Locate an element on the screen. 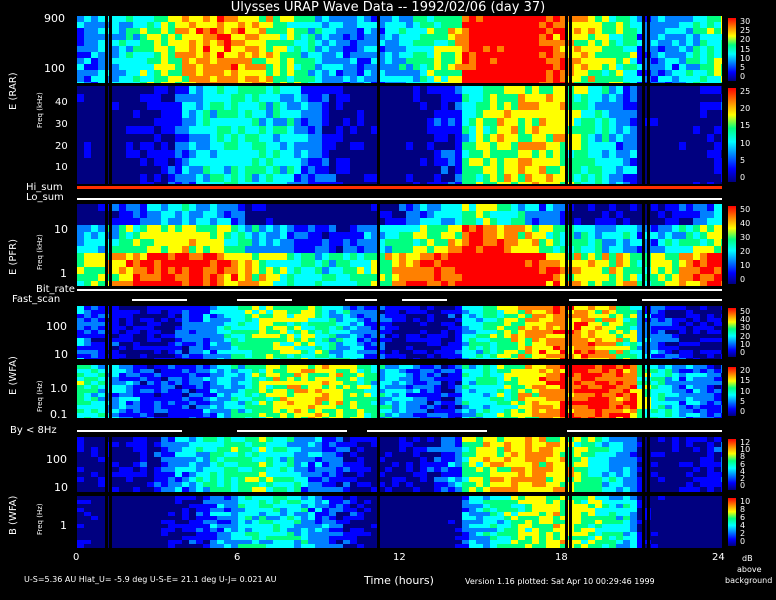 The image size is (776, 600). spectrogram-bwfa is located at coordinates (399, 464).